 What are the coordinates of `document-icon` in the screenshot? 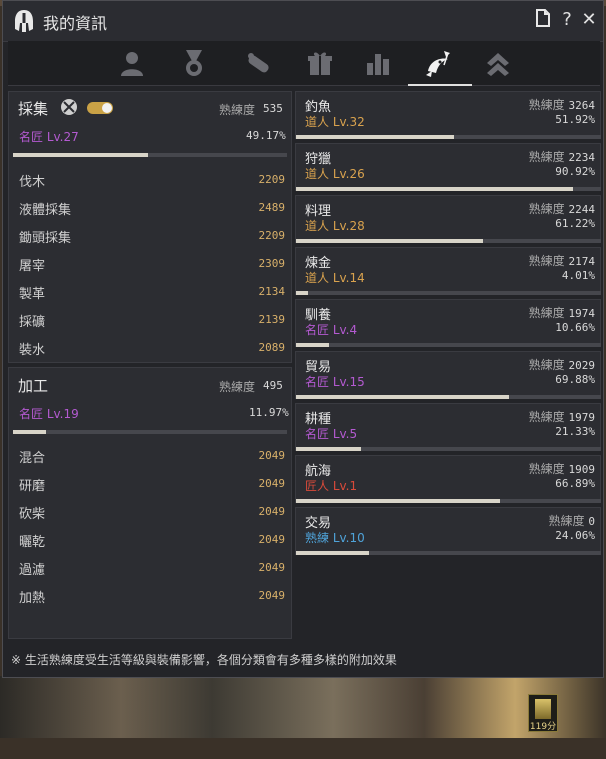 It's located at (543, 20).